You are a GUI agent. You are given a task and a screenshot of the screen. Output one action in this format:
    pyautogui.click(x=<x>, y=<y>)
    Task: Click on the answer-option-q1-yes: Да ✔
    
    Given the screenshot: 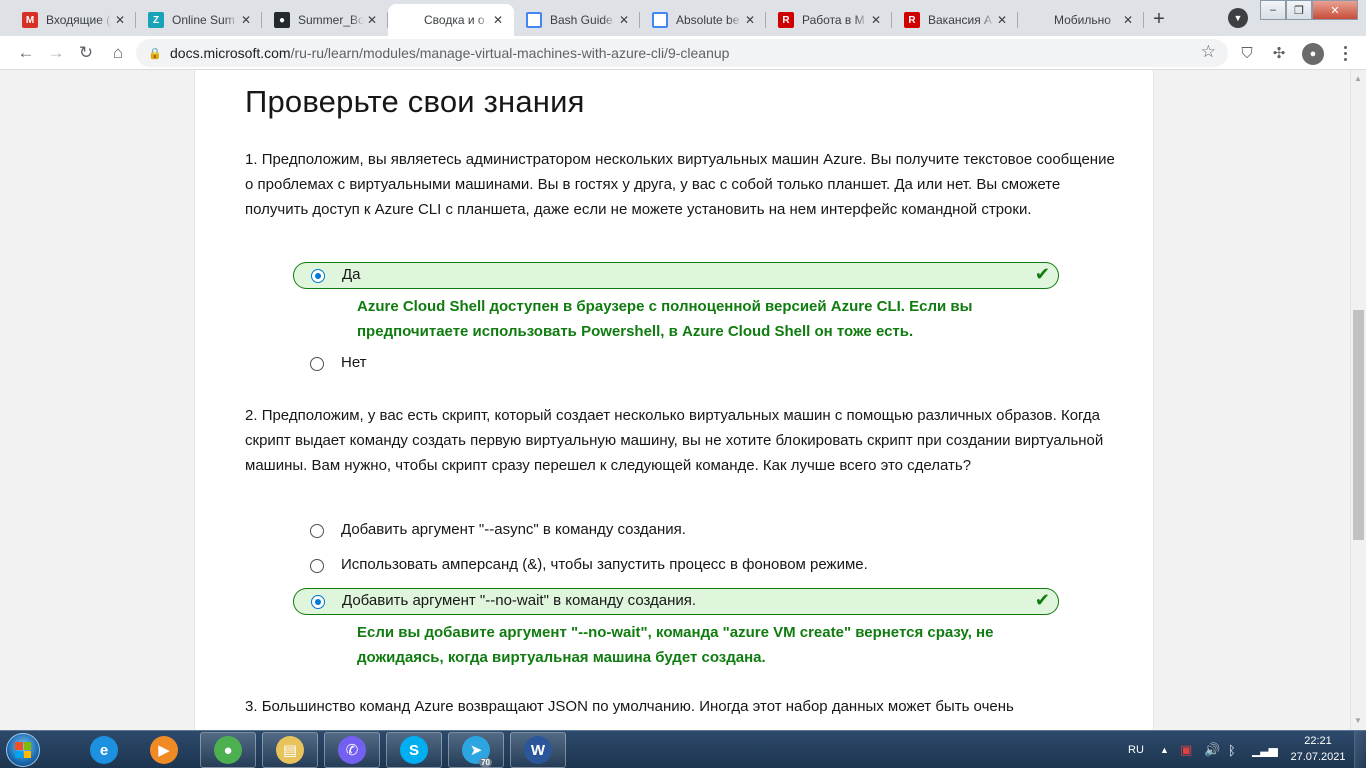 What is the action you would take?
    pyautogui.click(x=676, y=275)
    